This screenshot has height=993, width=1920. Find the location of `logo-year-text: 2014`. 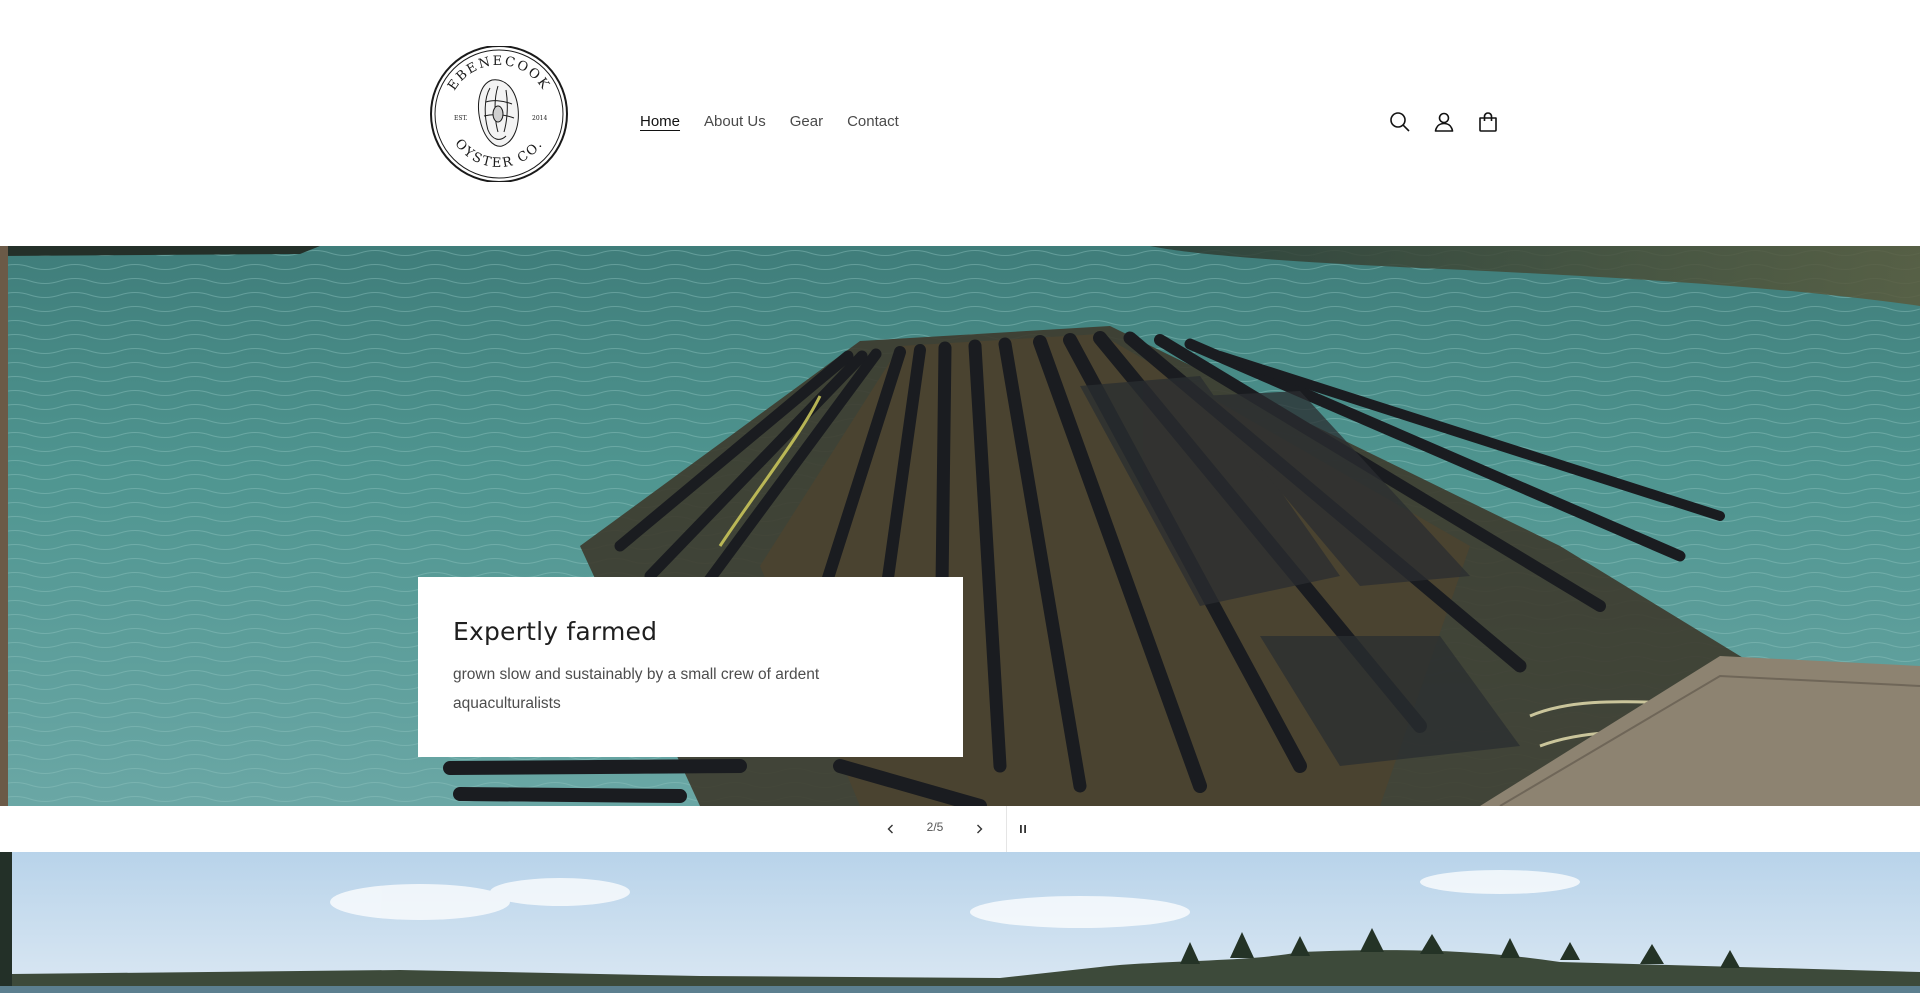

logo-year-text: 2014 is located at coordinates (539, 118).